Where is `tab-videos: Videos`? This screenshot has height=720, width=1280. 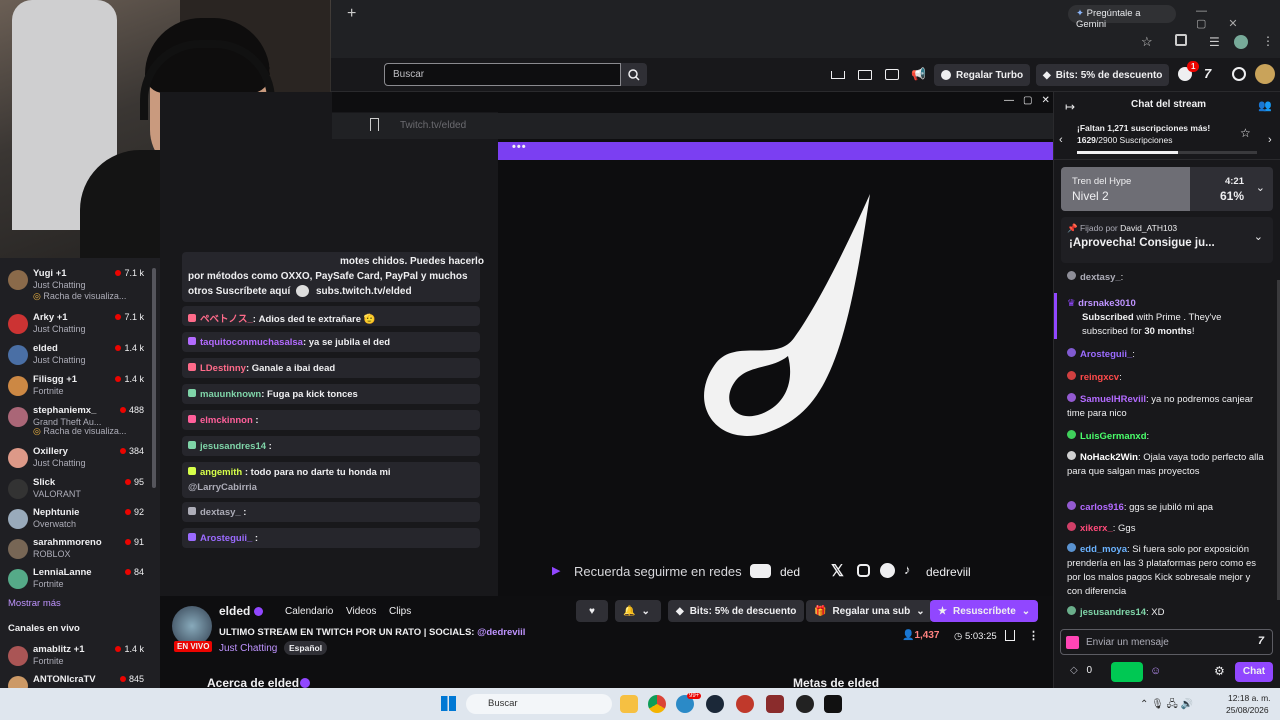 tab-videos: Videos is located at coordinates (361, 611).